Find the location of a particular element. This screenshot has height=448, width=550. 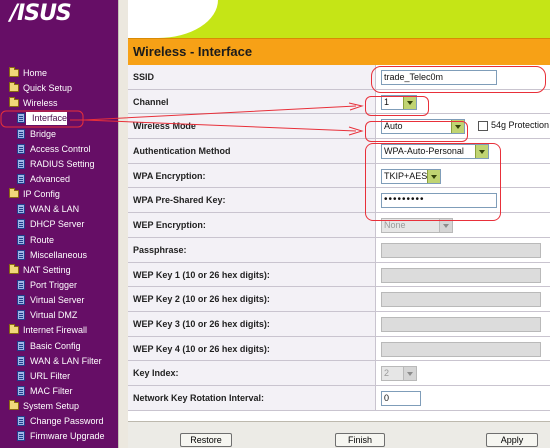

sidebar-item-nat-setting: NAT Setting is located at coordinates (59, 270).